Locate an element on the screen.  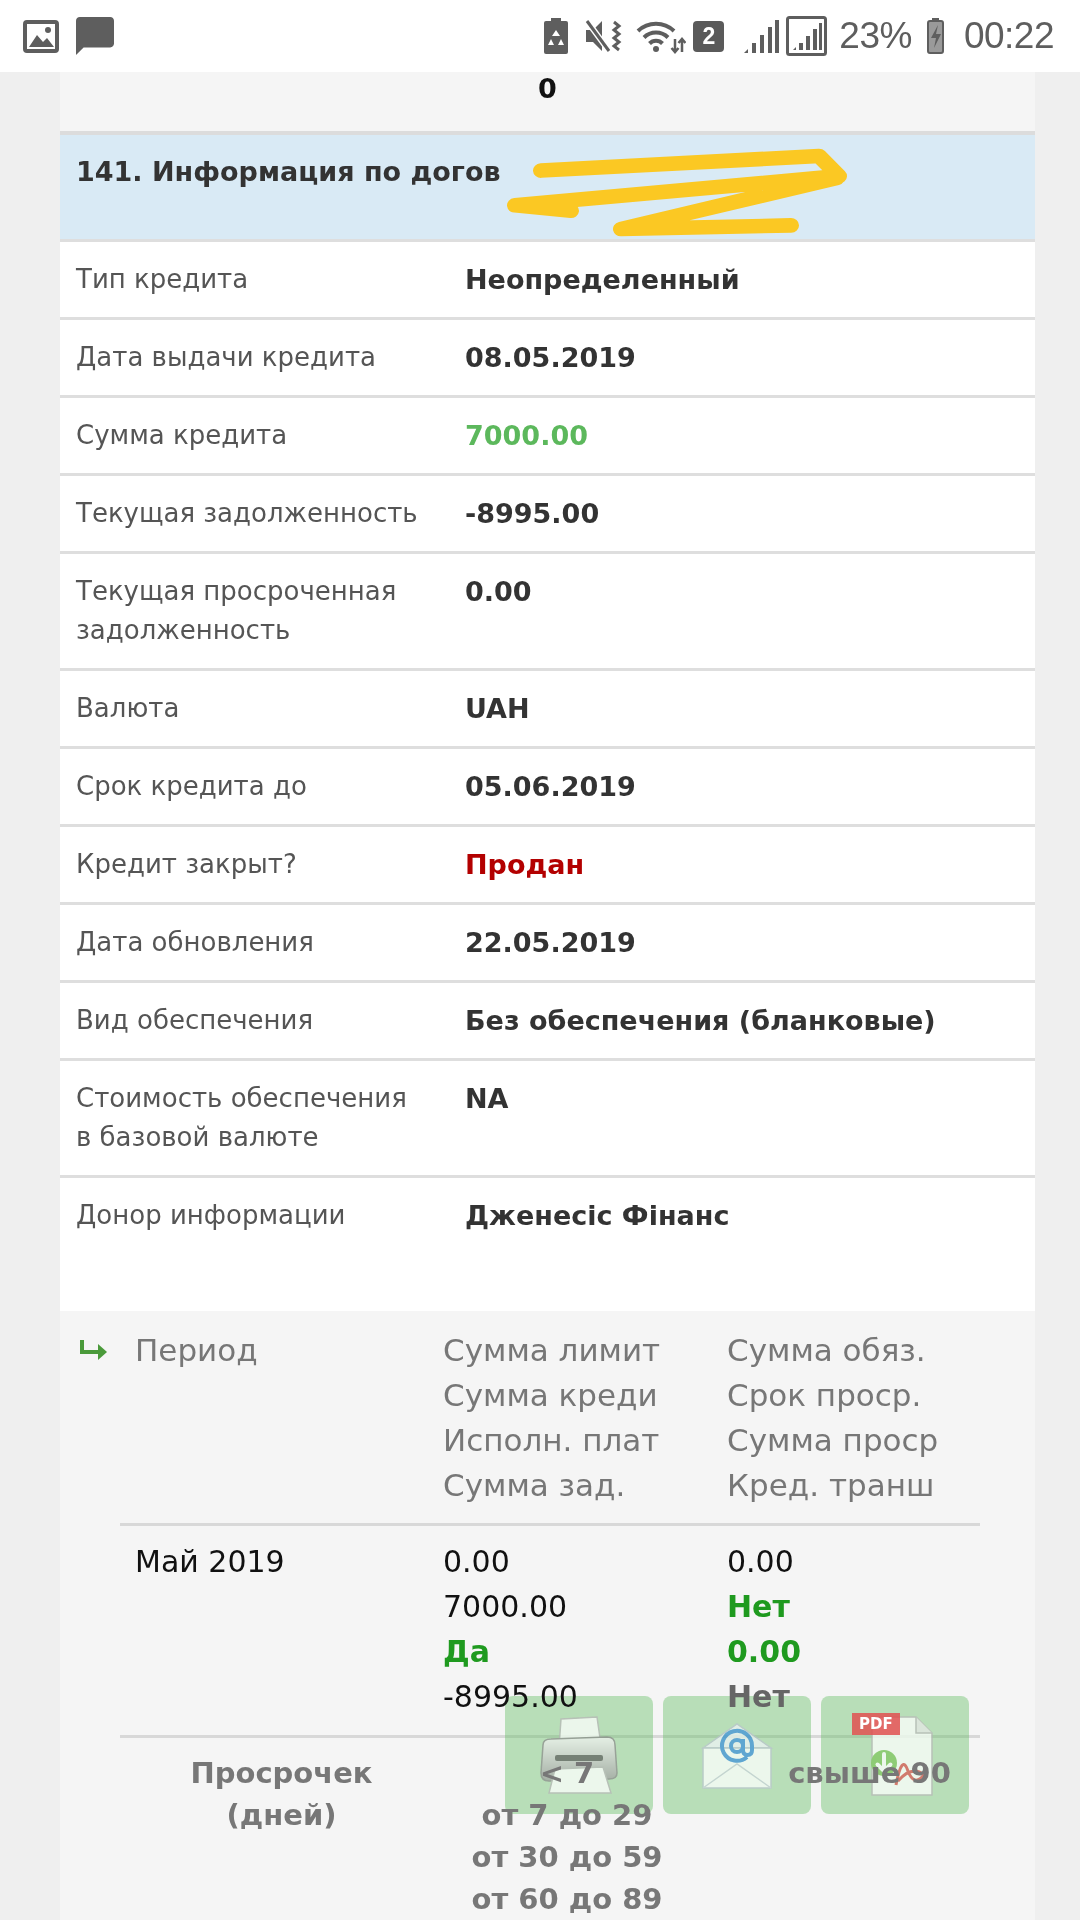
field-label: Кредит закрыт? is located at coordinates (186, 864).